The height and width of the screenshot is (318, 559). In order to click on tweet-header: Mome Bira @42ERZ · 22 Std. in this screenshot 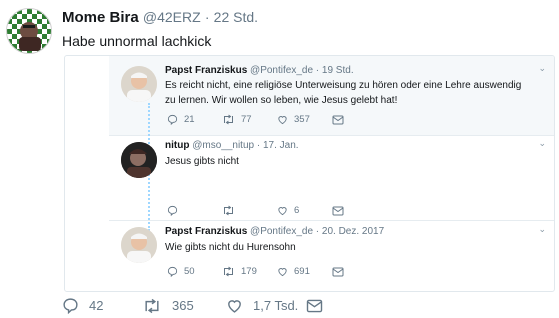, I will do `click(160, 17)`.